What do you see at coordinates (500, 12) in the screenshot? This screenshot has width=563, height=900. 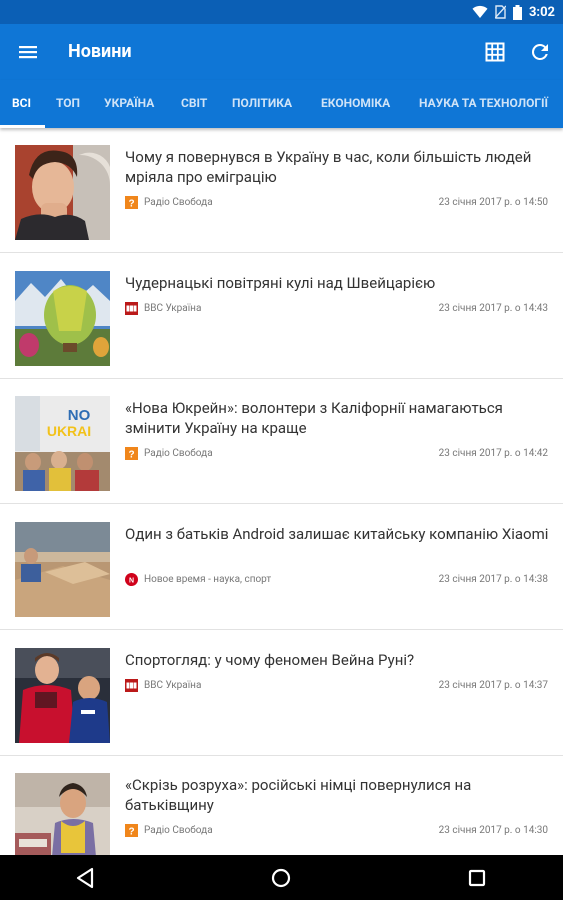 I see `no-sim-icon` at bounding box center [500, 12].